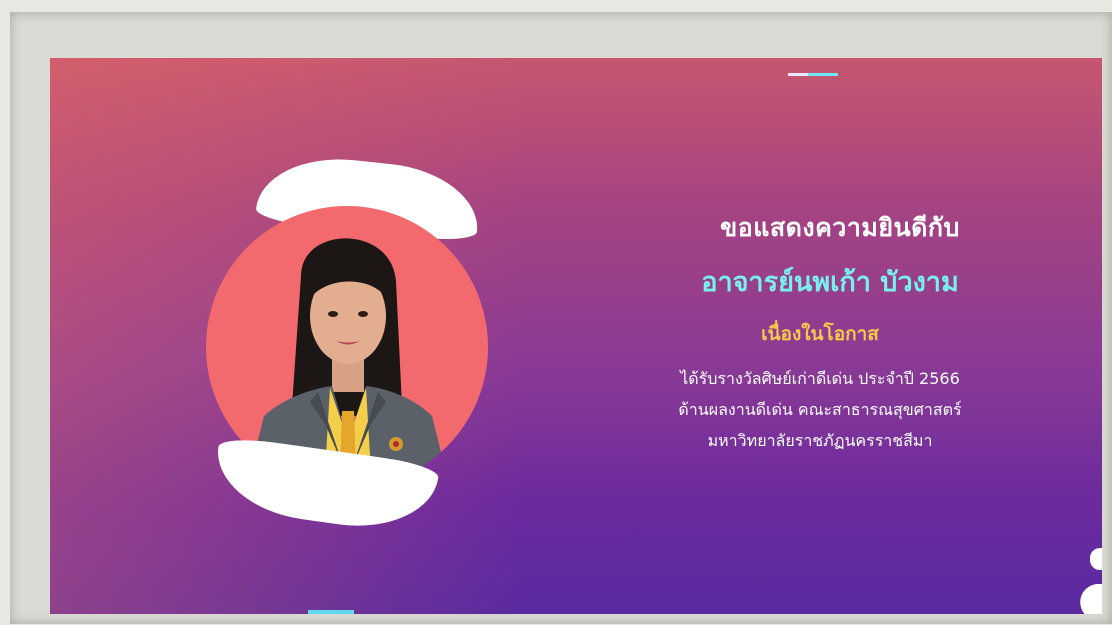  What do you see at coordinates (840, 227) in the screenshot?
I see `greeting-heading: ขอแสดงความยินดีกับ` at bounding box center [840, 227].